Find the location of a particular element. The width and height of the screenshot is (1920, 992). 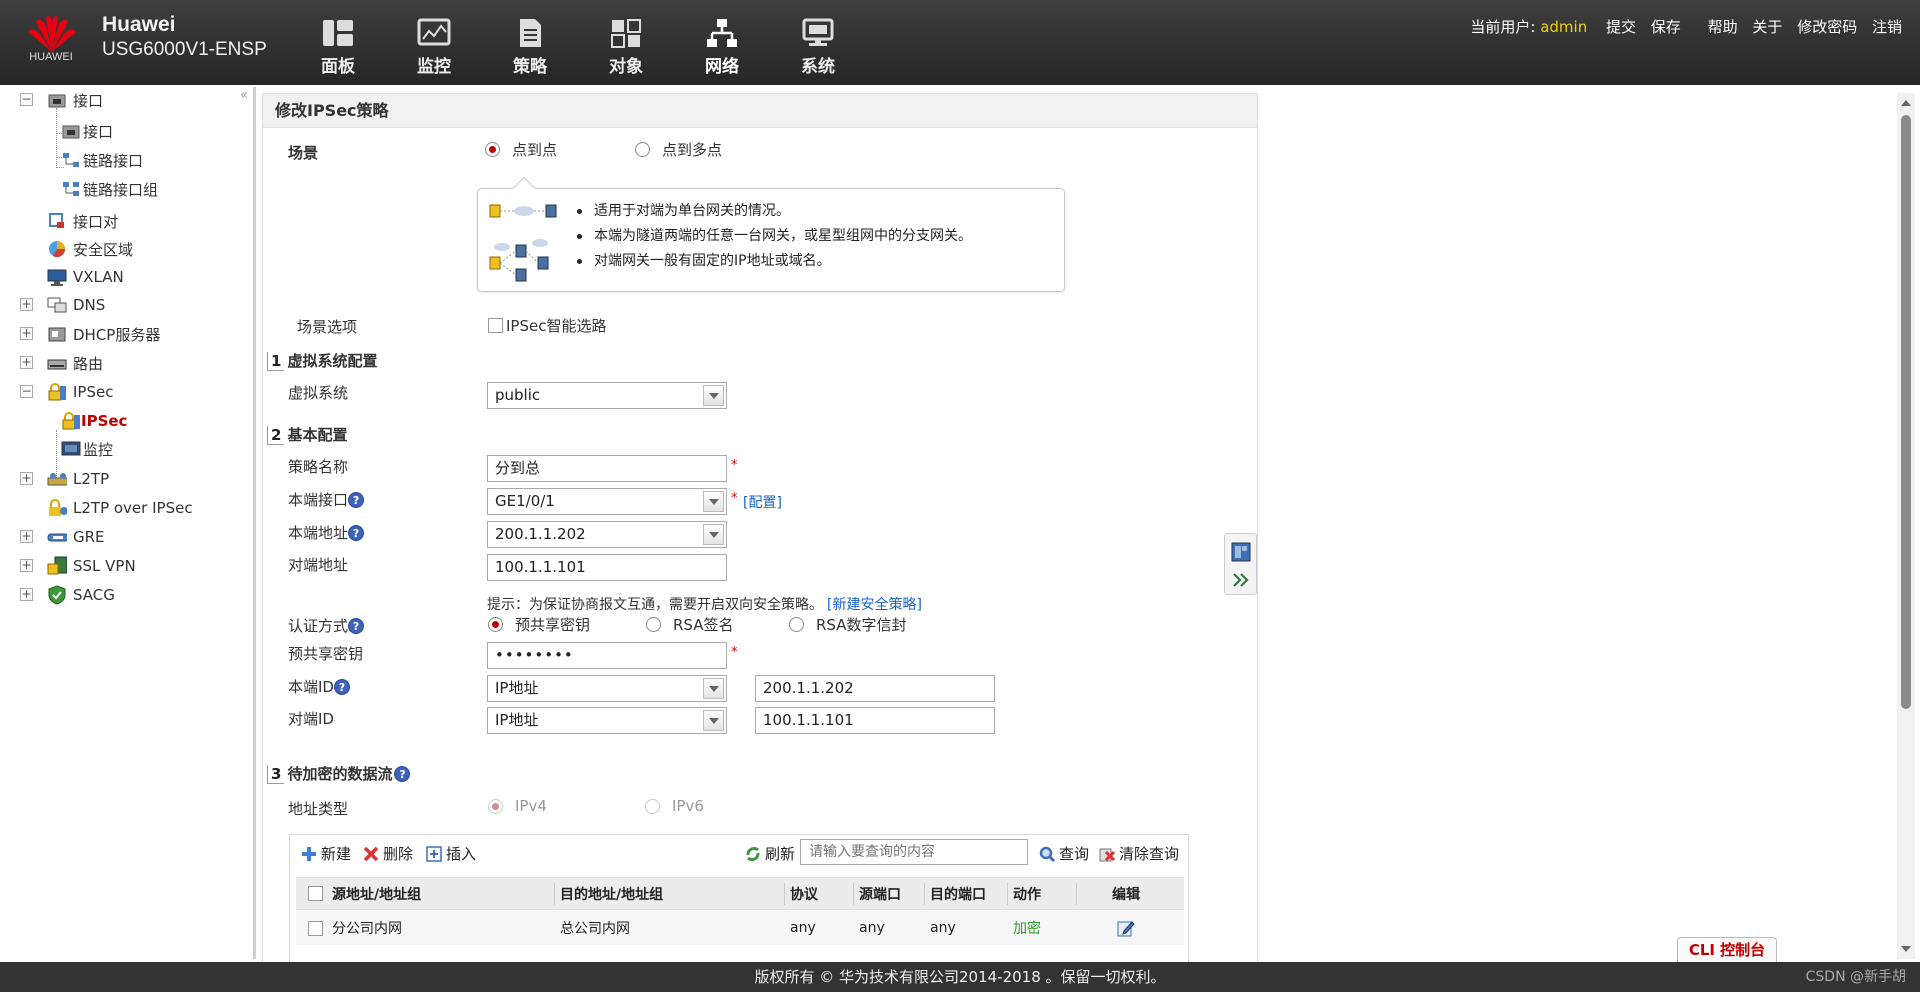

sidebar-item-ssl-vpn: + SSL VPN is located at coordinates (78, 566).